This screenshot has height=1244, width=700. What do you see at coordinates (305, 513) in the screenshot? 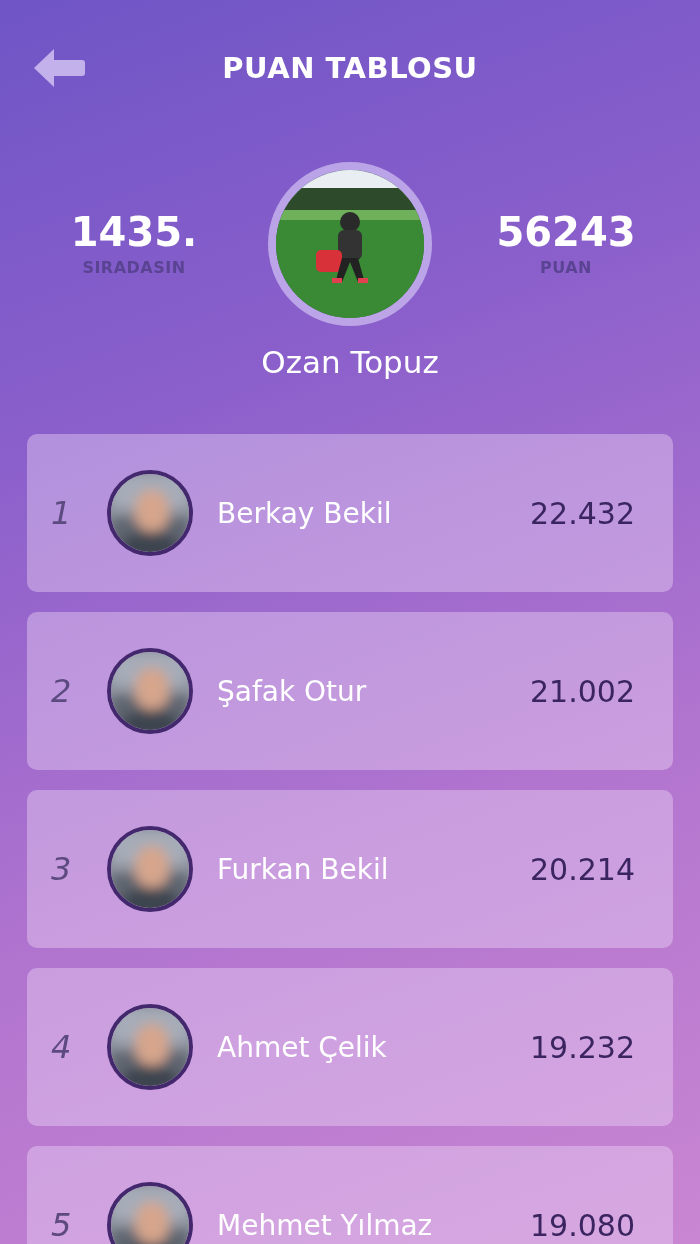
I see `player-name: Berkay Bekil` at bounding box center [305, 513].